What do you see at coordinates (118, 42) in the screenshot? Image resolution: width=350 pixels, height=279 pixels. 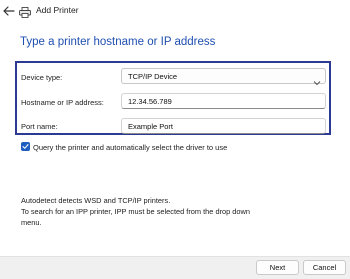 I see `page-heading: Type a printer hostname or IP address` at bounding box center [118, 42].